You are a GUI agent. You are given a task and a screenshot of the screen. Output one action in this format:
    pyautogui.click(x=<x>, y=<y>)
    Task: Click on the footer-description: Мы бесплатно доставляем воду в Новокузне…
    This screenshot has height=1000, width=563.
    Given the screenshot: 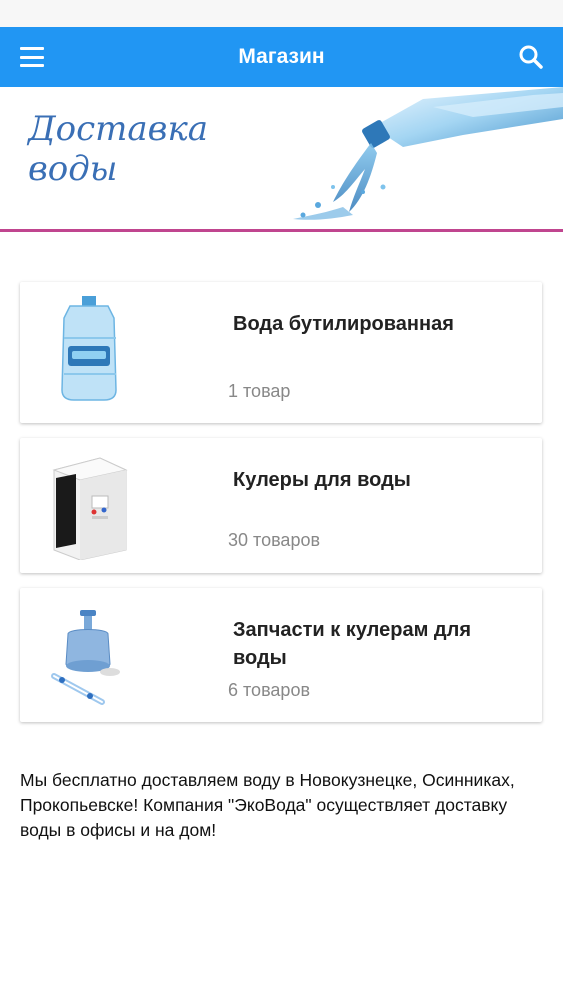 What is the action you would take?
    pyautogui.click(x=267, y=805)
    